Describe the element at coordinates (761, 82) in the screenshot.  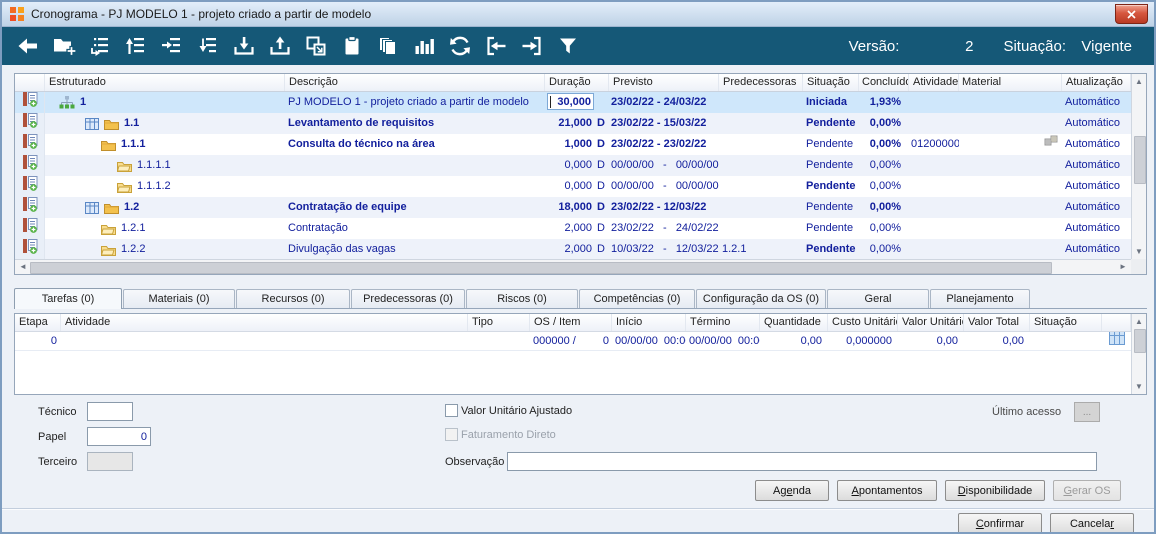
I see `col-predecessoras: Predecessoras` at that location.